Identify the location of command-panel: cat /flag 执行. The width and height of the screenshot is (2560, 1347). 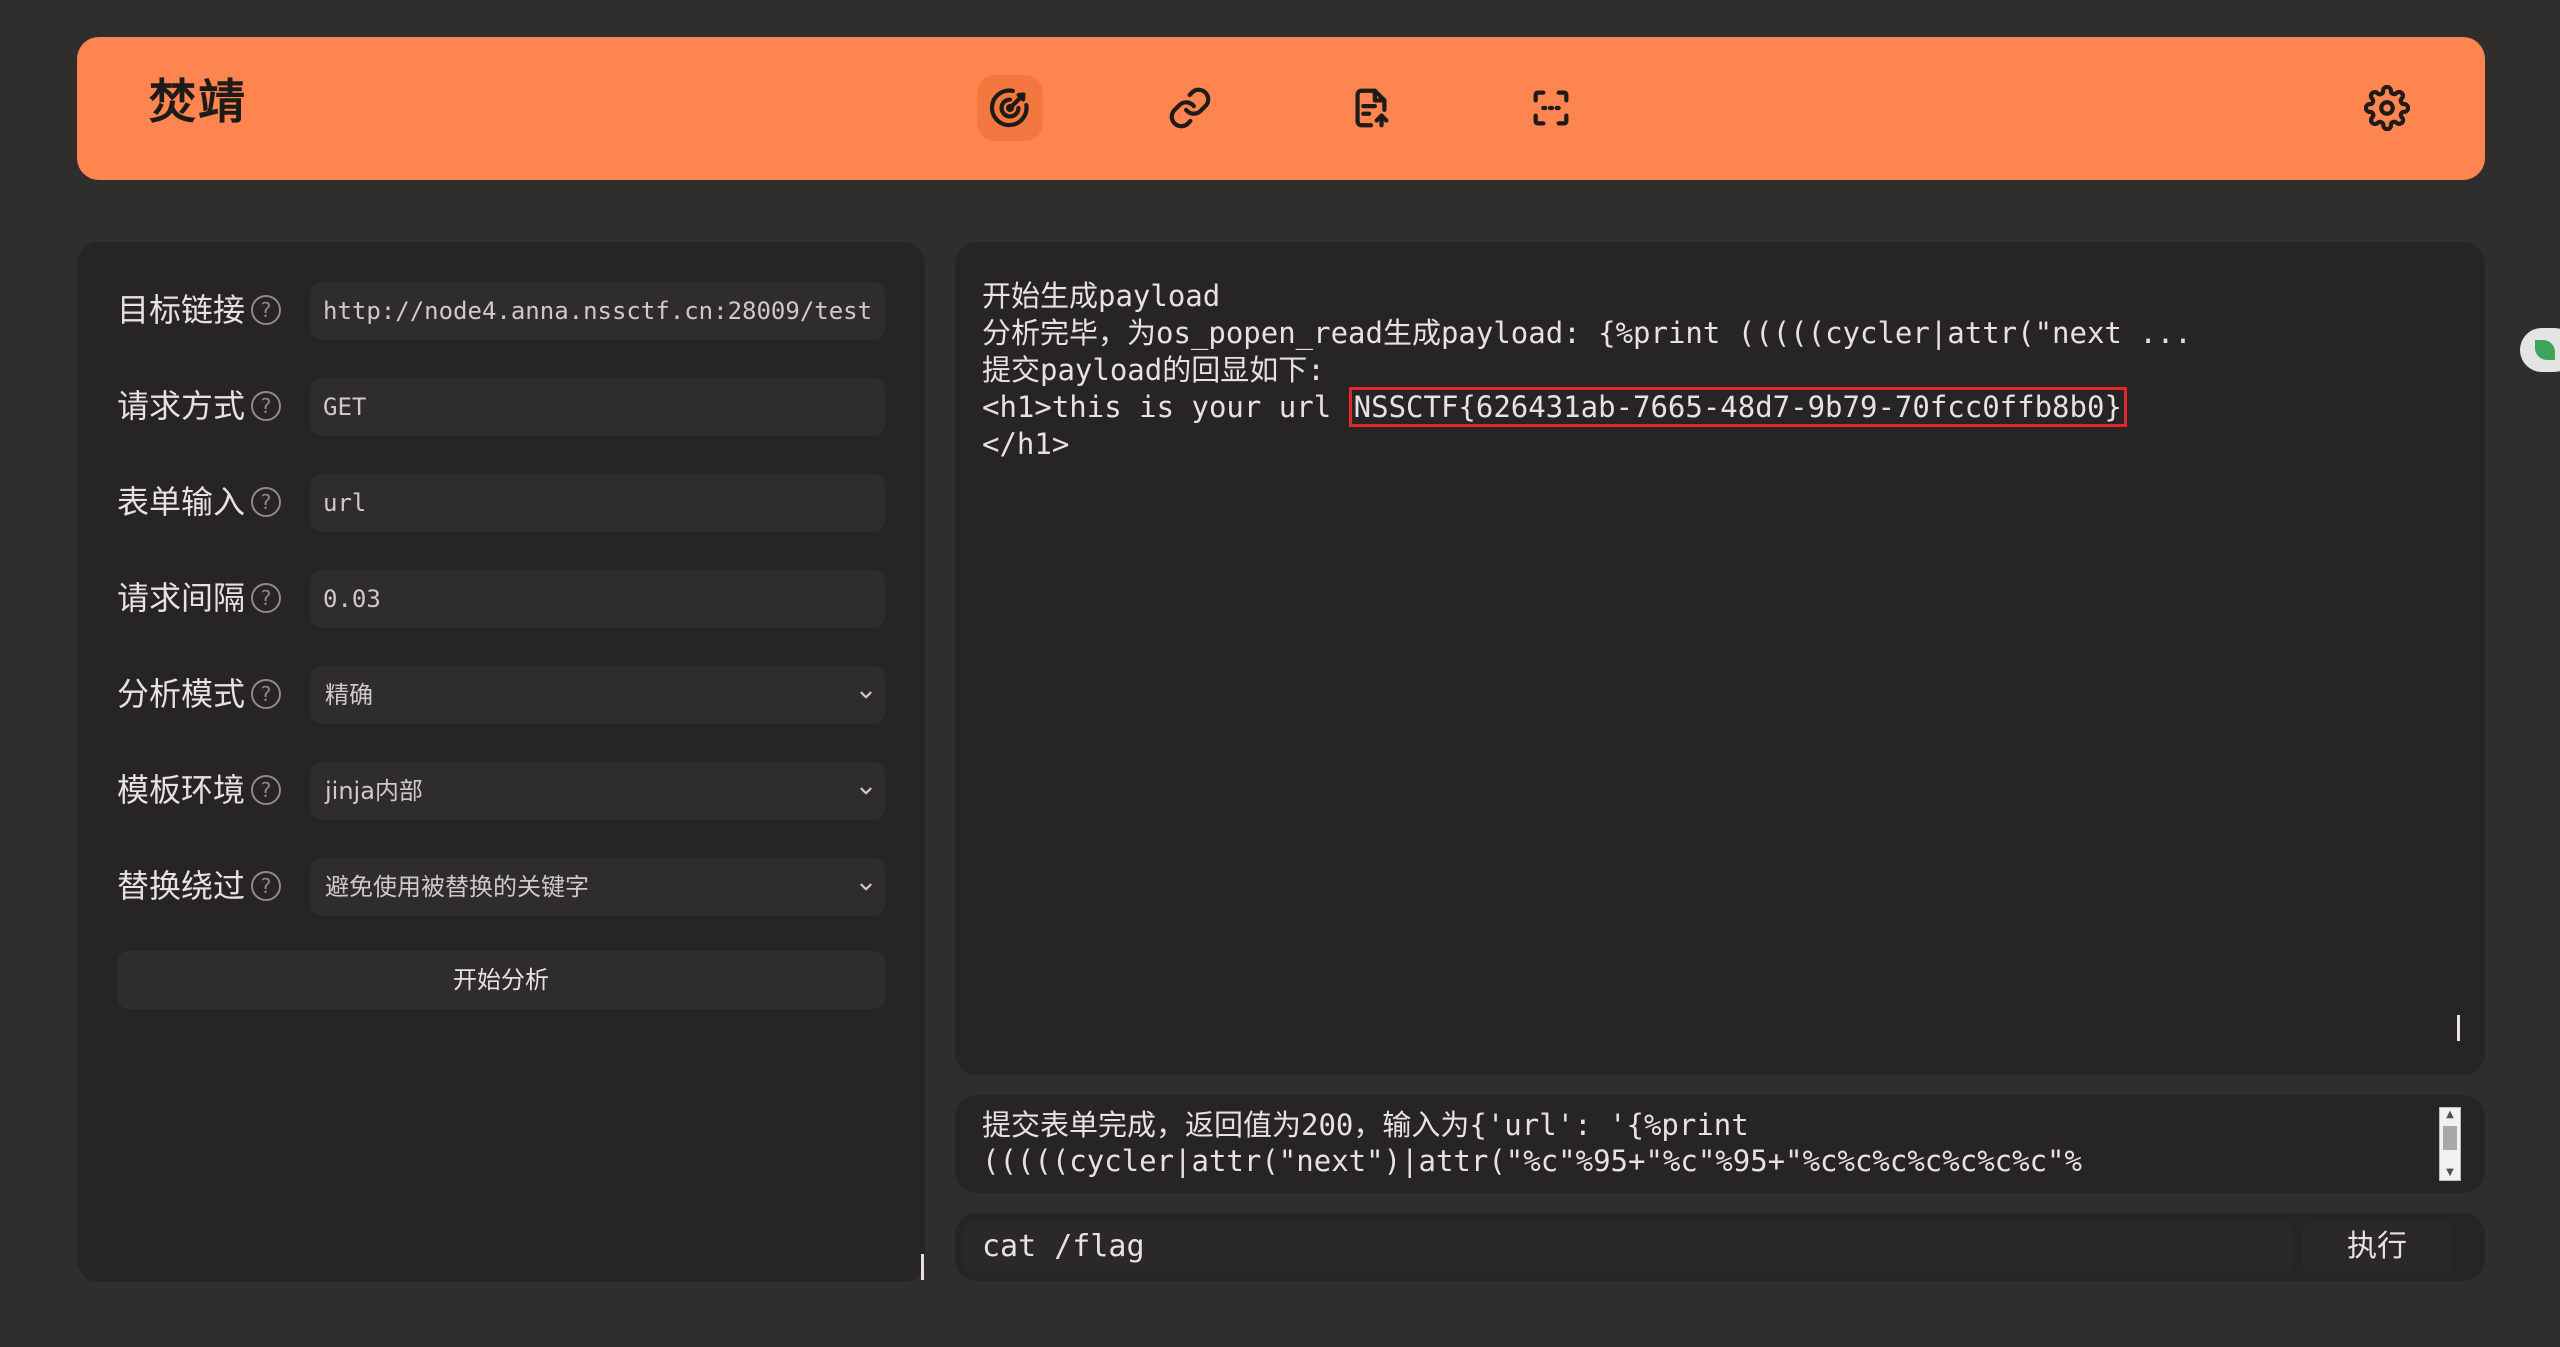
(1720, 1247).